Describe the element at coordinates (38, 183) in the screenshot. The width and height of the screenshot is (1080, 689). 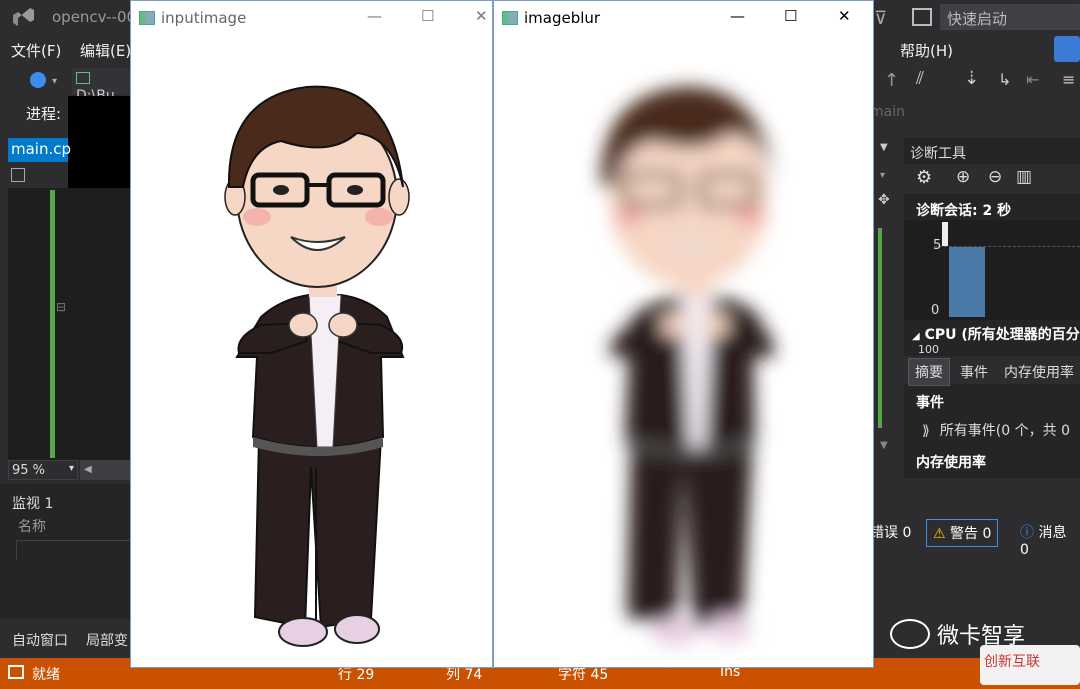
I see `tab-project: open` at that location.